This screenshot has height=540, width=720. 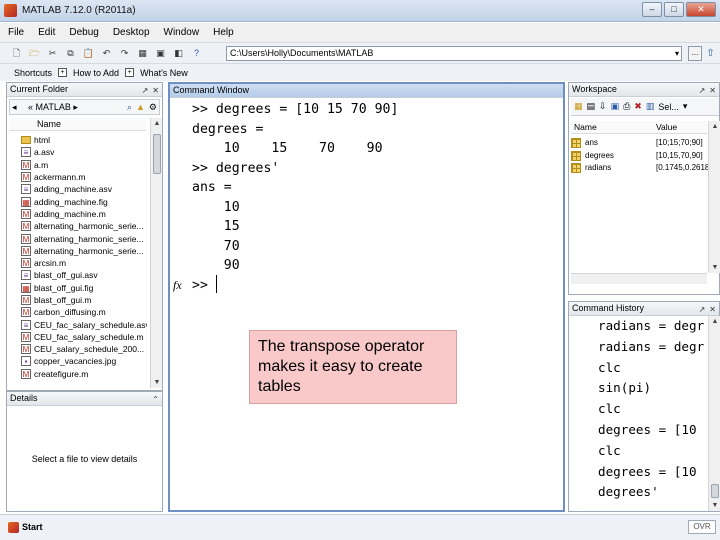 I want to click on whats-new-link: What's New, so click(x=164, y=73).